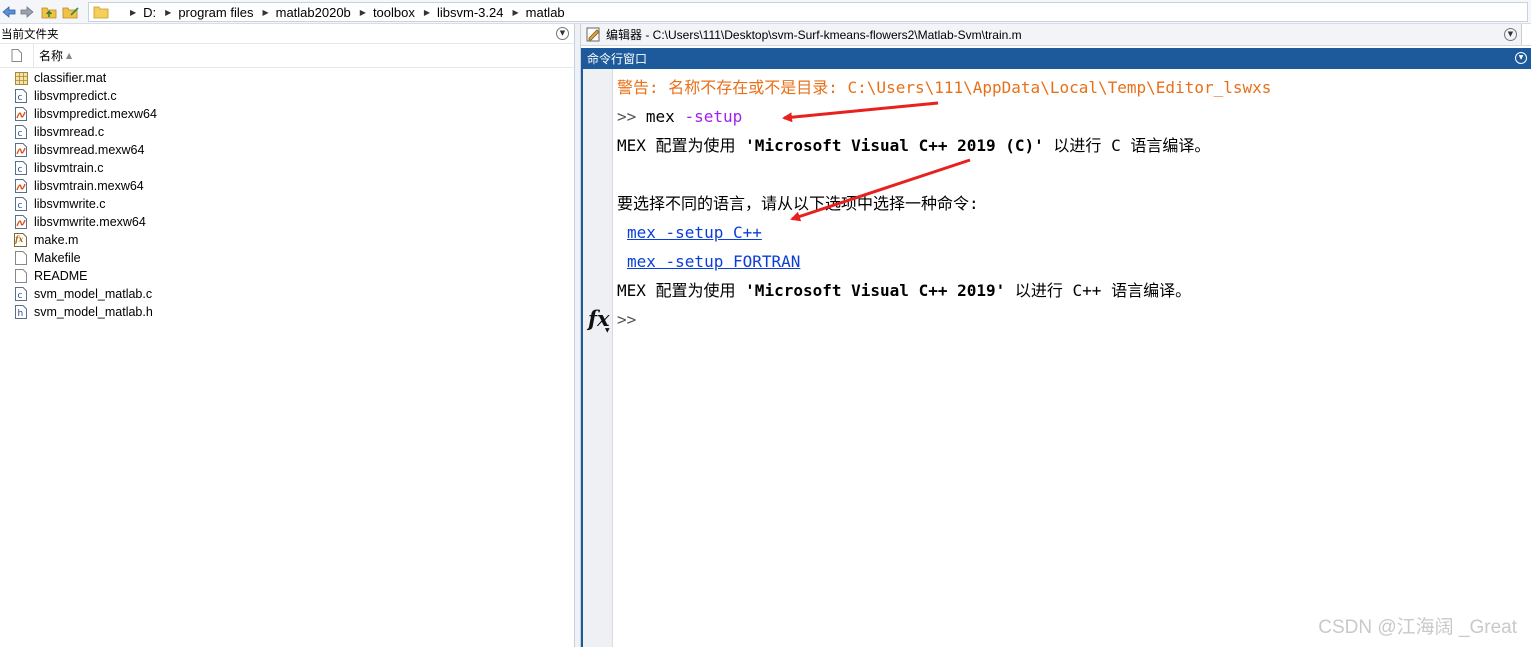 This screenshot has width=1531, height=647. I want to click on sort-ascending-icon: ▲, so click(69, 55).